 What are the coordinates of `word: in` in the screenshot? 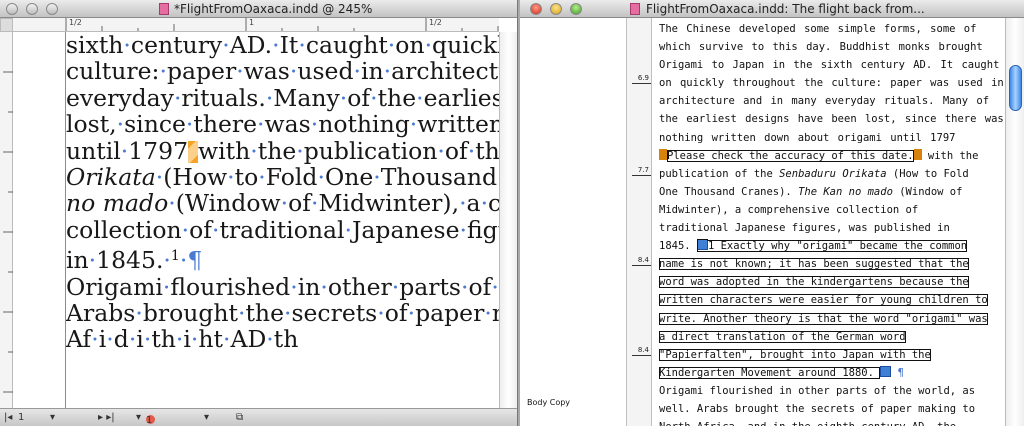 It's located at (372, 71).